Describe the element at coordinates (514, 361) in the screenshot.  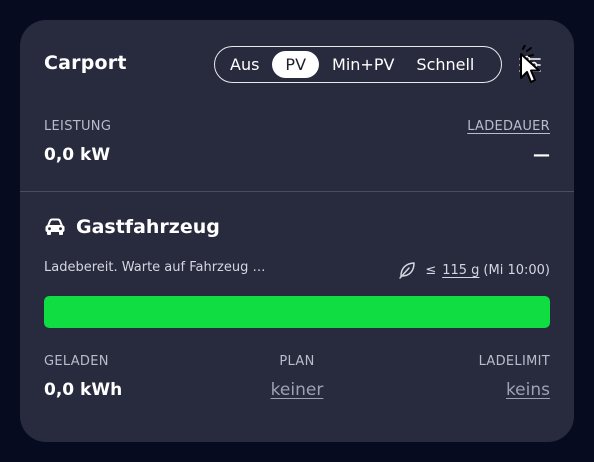
I see `limit-label: Ladelimit` at that location.